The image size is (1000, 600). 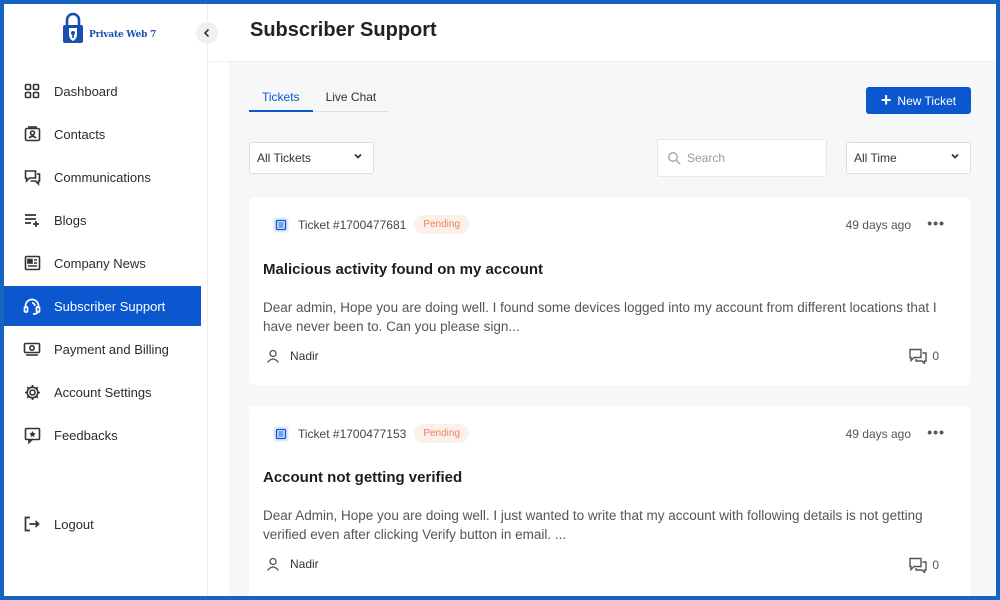 I want to click on chevron-left-icon, so click(x=206, y=33).